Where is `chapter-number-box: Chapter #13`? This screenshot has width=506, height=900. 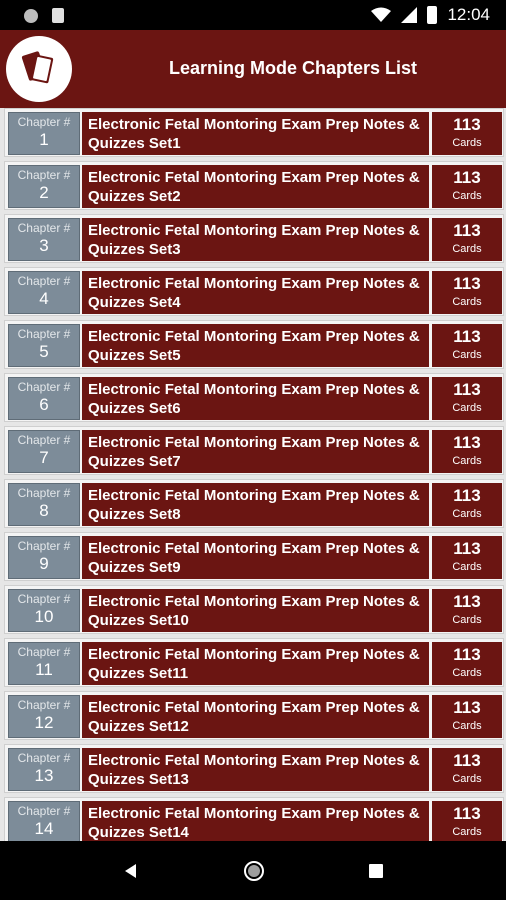 chapter-number-box: Chapter #13 is located at coordinates (44, 769).